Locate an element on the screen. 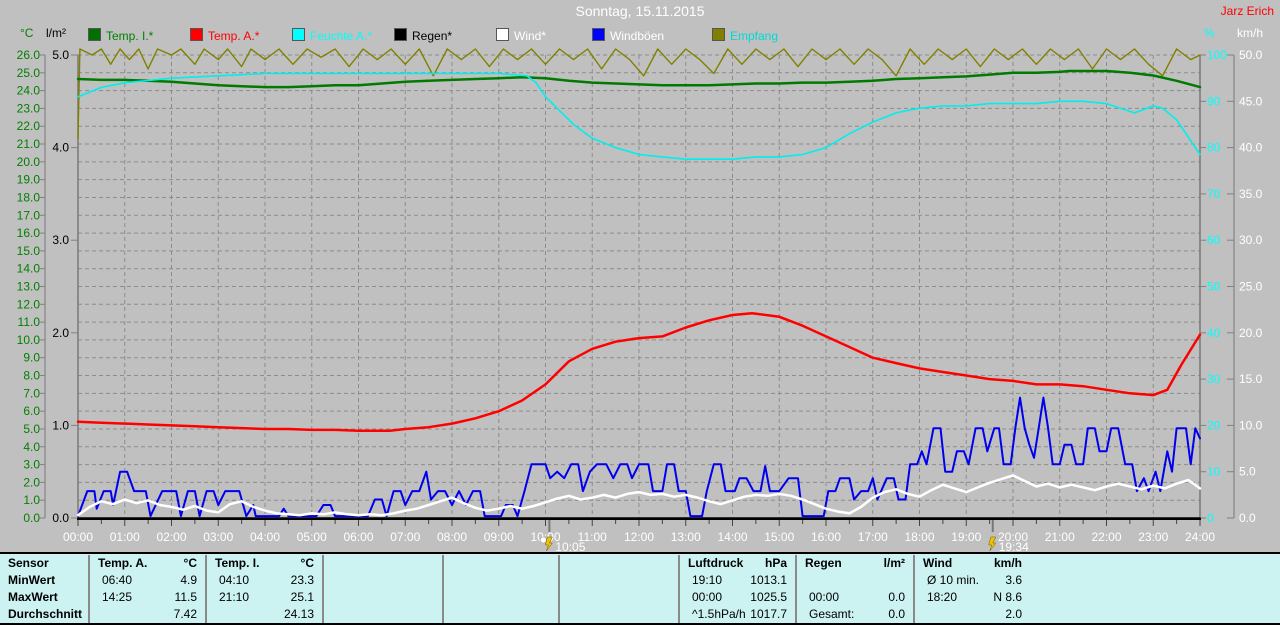 This screenshot has width=1280, height=625. time-axis-label: 16:00 is located at coordinates (826, 537).